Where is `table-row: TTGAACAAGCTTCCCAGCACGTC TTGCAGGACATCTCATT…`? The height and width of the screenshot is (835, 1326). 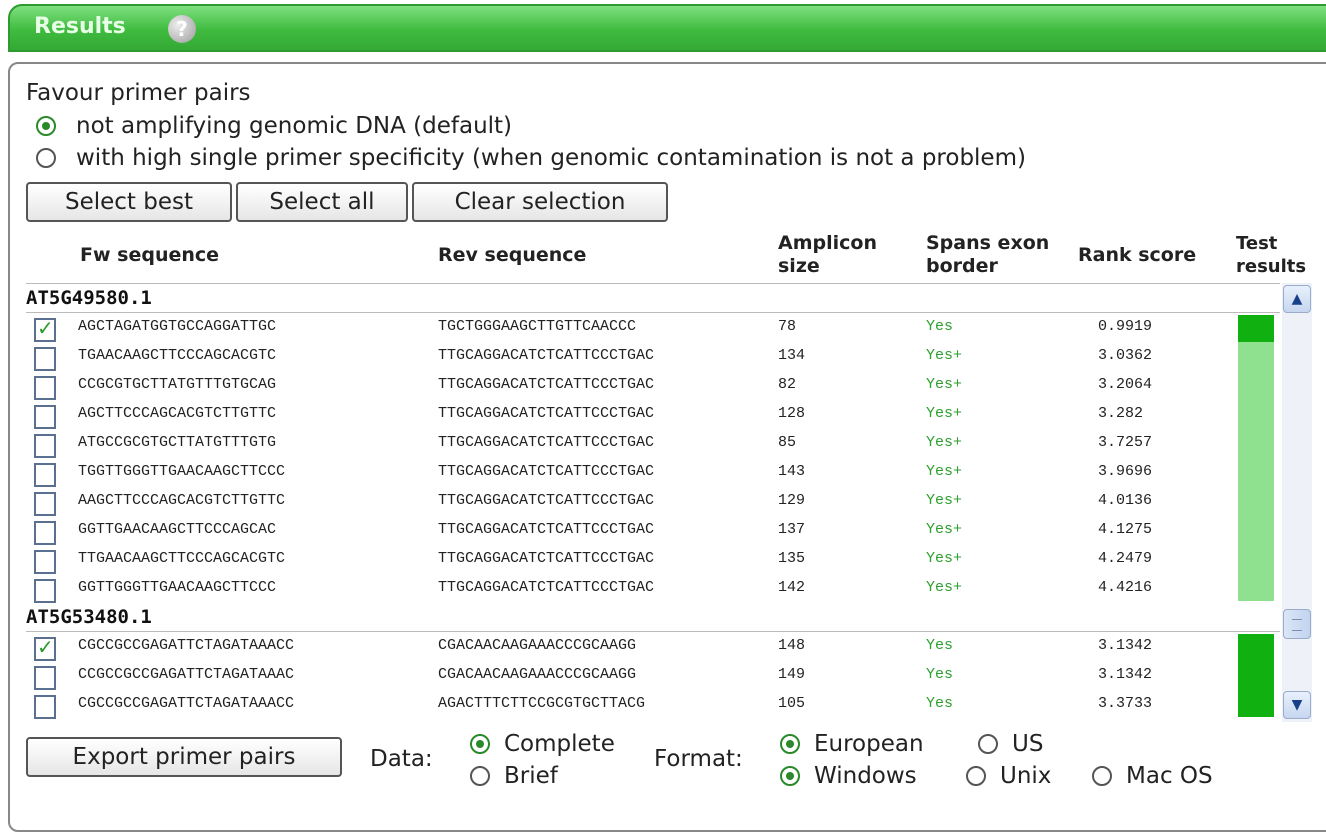
table-row: TTGAACAAGCTTCCCAGCACGTC TTGCAGGACATCTCATT… is located at coordinates (653, 559).